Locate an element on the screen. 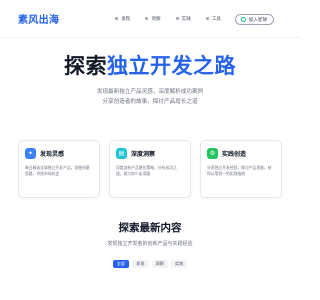 The height and width of the screenshot is (300, 320). chart-icon: ▤ is located at coordinates (121, 153).